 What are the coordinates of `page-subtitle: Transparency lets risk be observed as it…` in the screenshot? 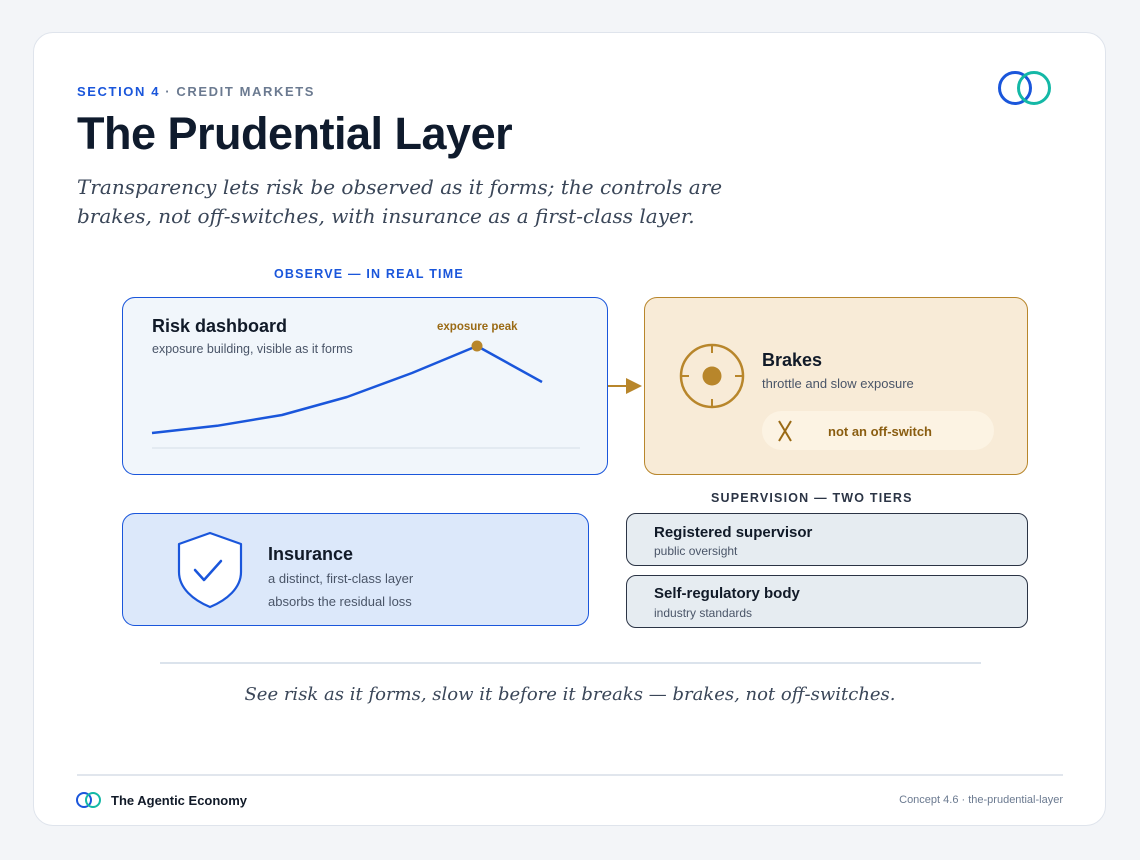 It's located at (400, 201).